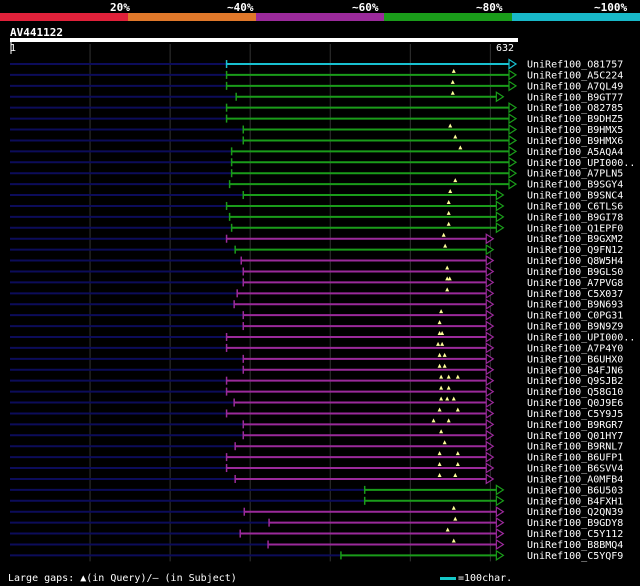  Describe the element at coordinates (575, 381) in the screenshot. I see `hit-name-link: UniRef100_Q9SJB2` at that location.